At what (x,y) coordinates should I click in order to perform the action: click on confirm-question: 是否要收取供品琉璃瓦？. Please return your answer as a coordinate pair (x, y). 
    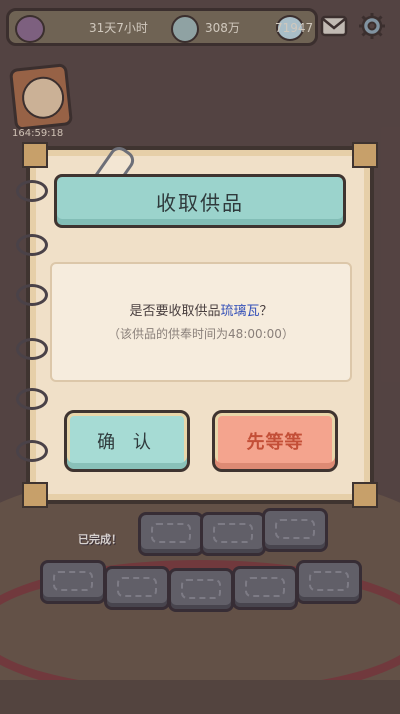
    Looking at the image, I should click on (201, 309).